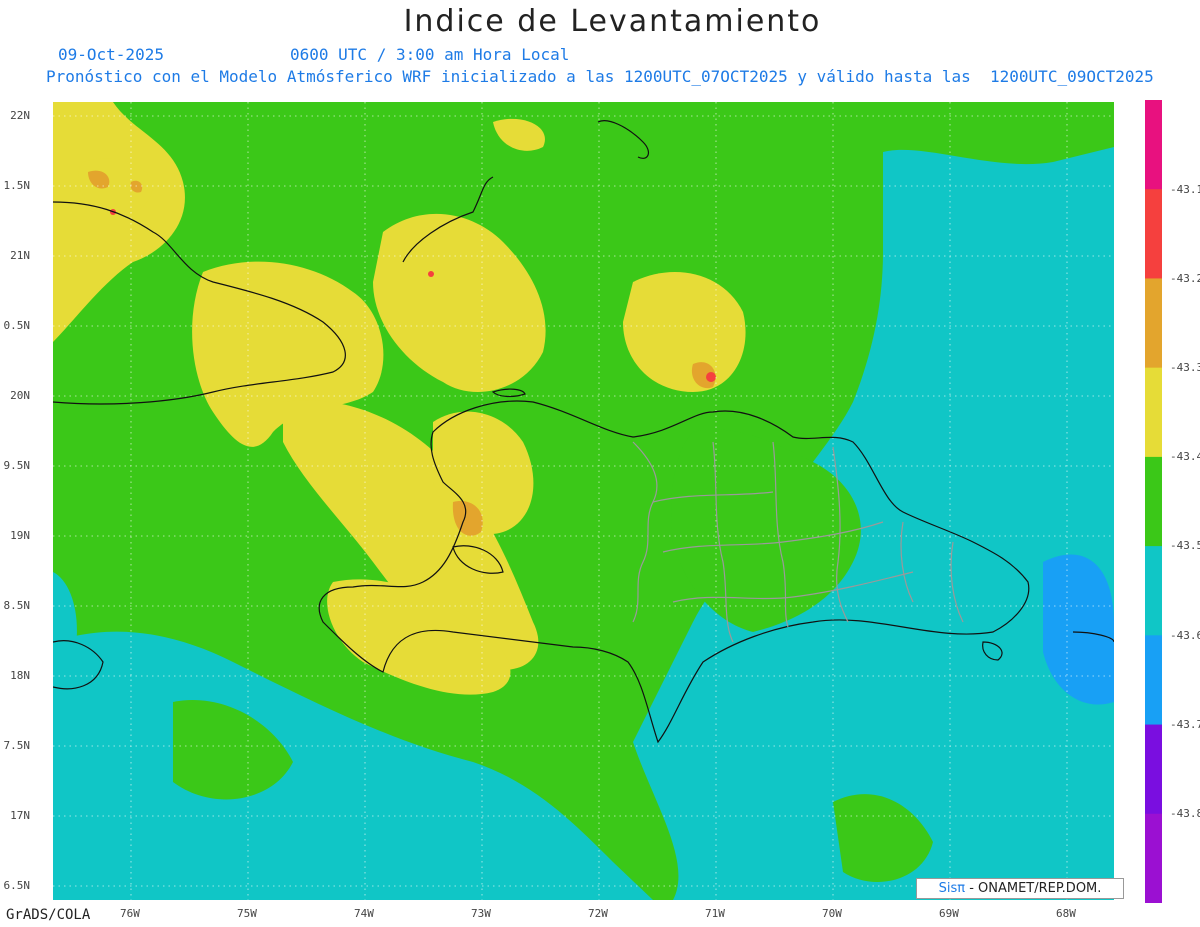 The height and width of the screenshot is (927, 1200). I want to click on lon-label: 71W, so click(715, 913).